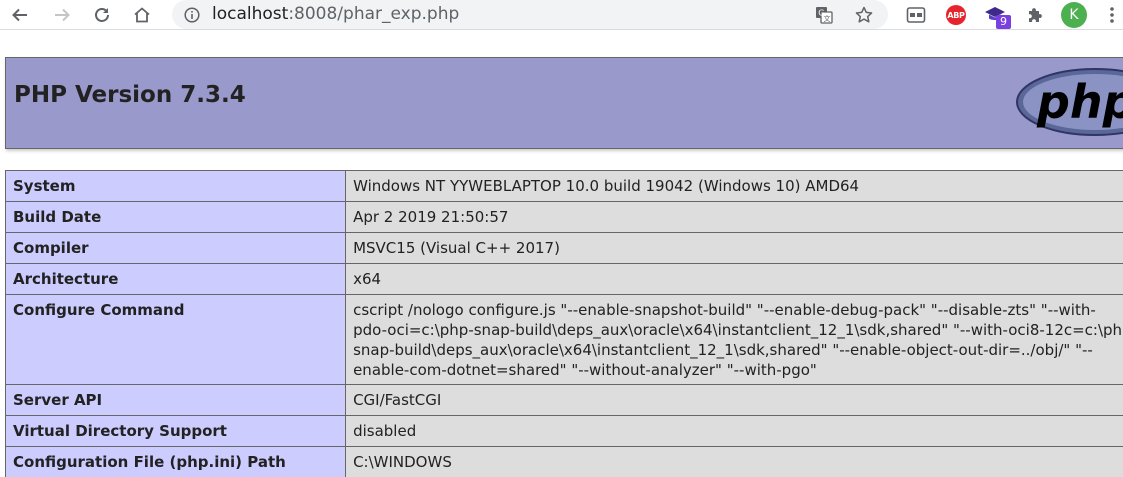 The width and height of the screenshot is (1123, 477). Describe the element at coordinates (175, 248) in the screenshot. I see `row-key: Compiler` at that location.